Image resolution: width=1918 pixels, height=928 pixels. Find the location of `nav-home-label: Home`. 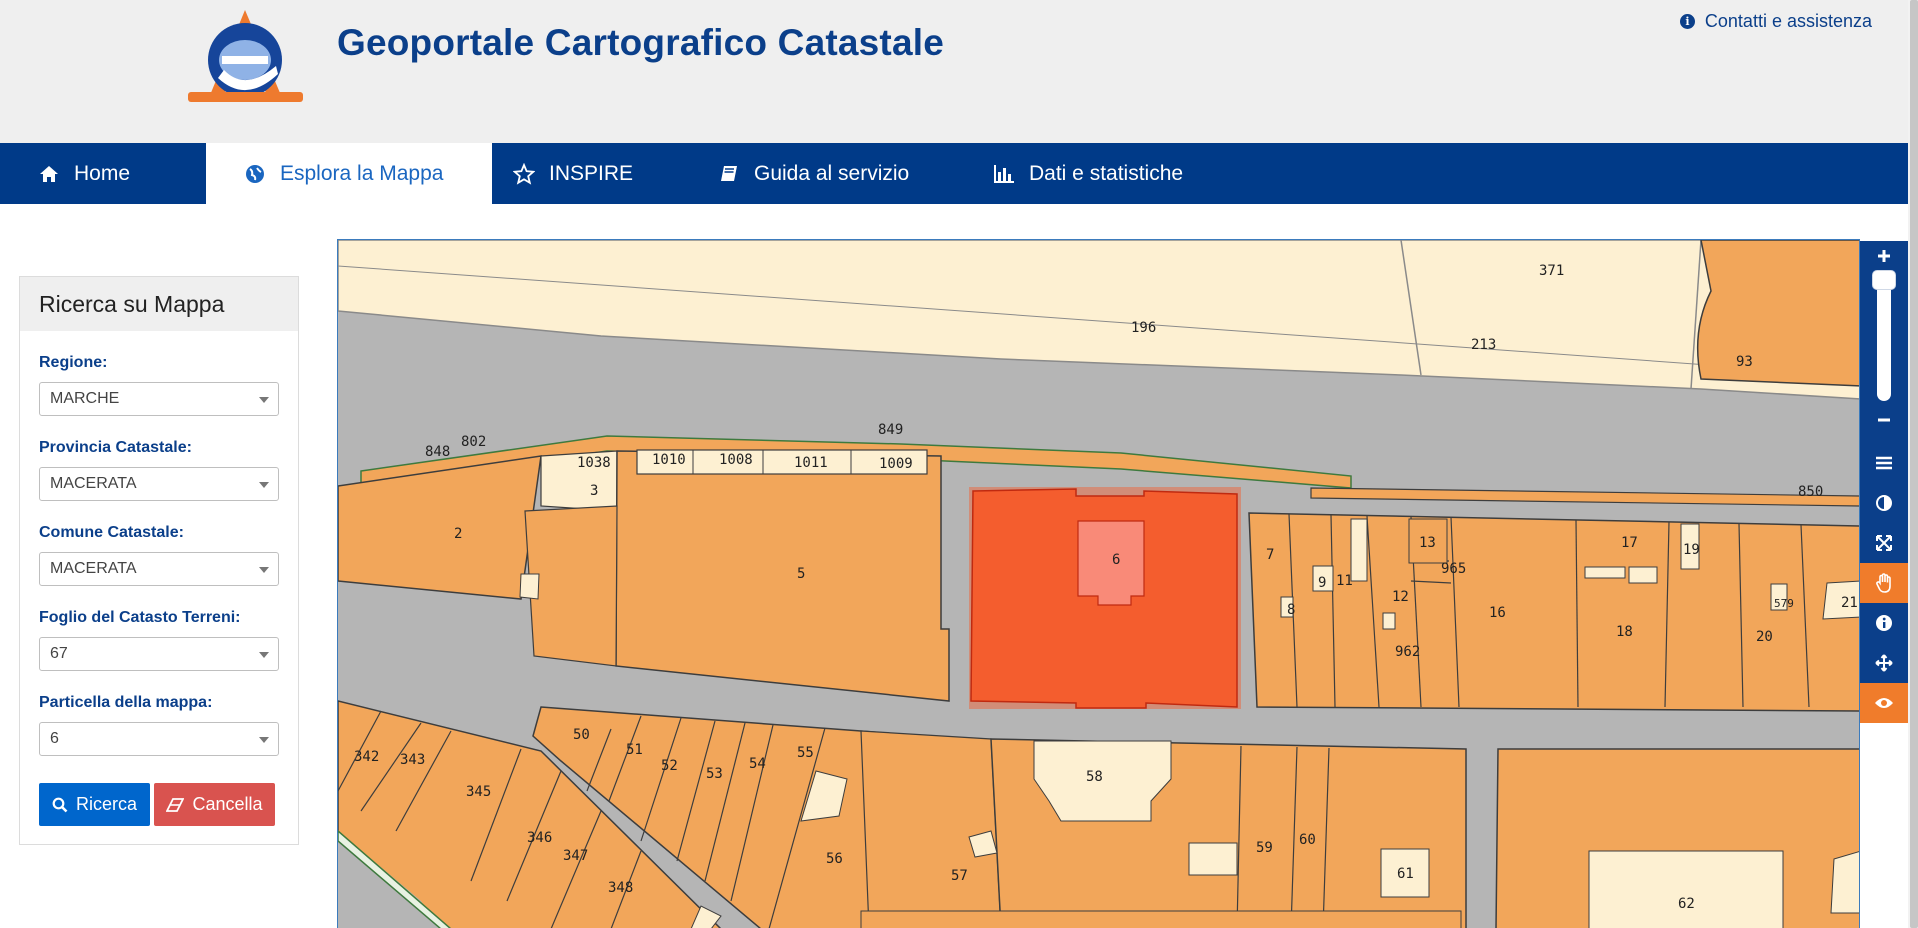

nav-home-label: Home is located at coordinates (102, 173).